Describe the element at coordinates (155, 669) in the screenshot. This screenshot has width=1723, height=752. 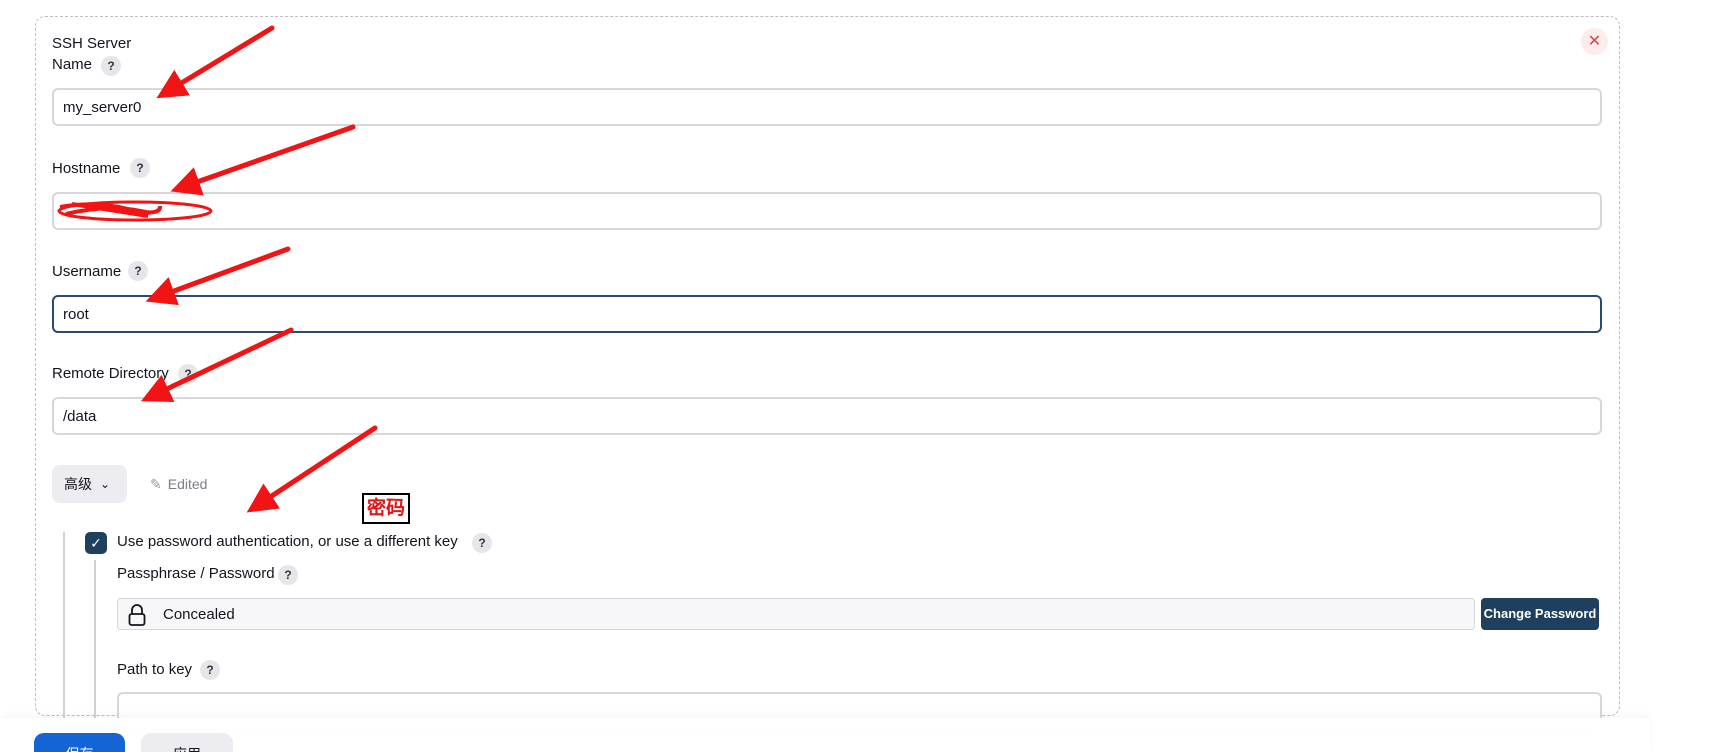
I see `path-to-key-label: Path to key` at that location.